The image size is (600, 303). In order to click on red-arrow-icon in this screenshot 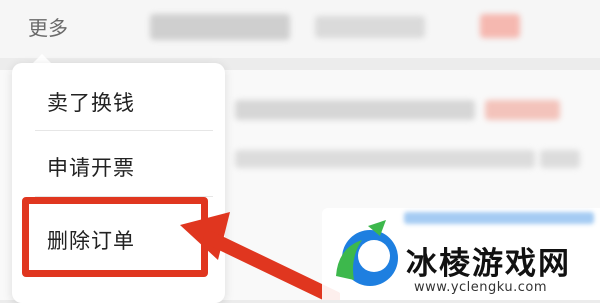, I will do `click(260, 256)`.